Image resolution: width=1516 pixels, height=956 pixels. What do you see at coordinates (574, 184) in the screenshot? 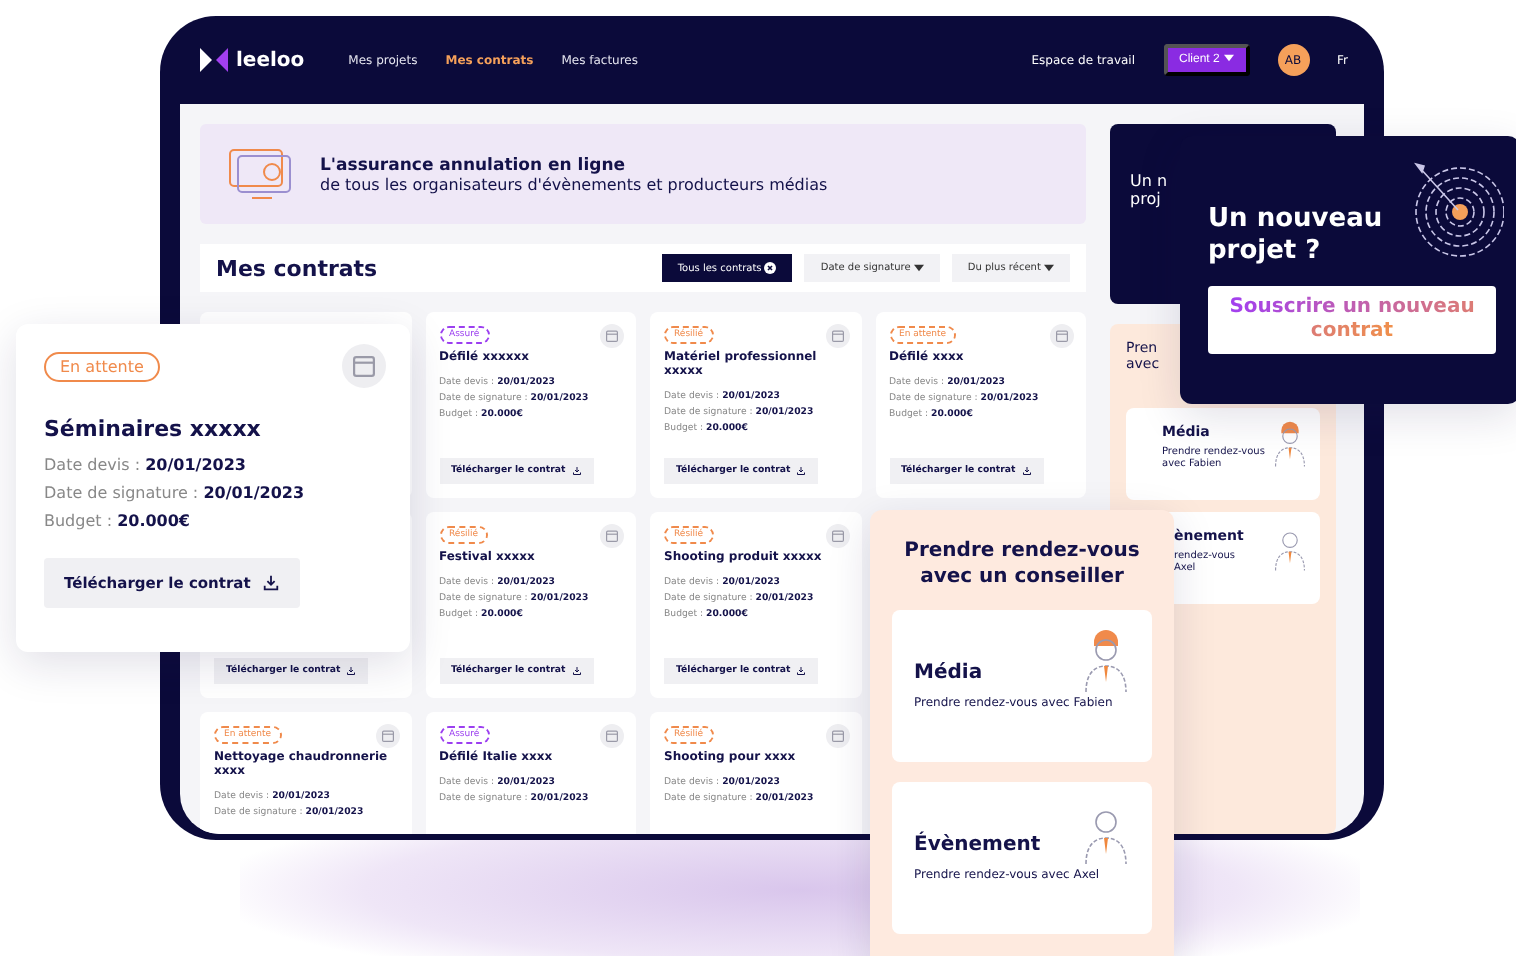
I see `banner-subtitle: de tous les organisateurs d'évènements et producteurs médias` at bounding box center [574, 184].